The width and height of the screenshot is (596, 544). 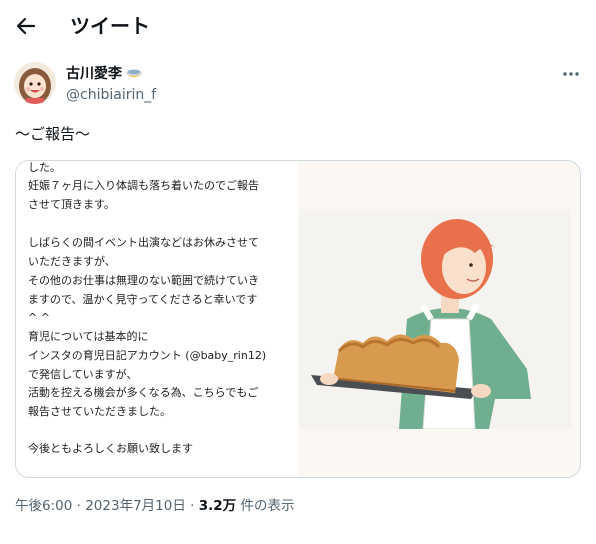 What do you see at coordinates (143, 242) in the screenshot?
I see `media-text-line: しばらくの間イベント出演などはお休みさせて` at bounding box center [143, 242].